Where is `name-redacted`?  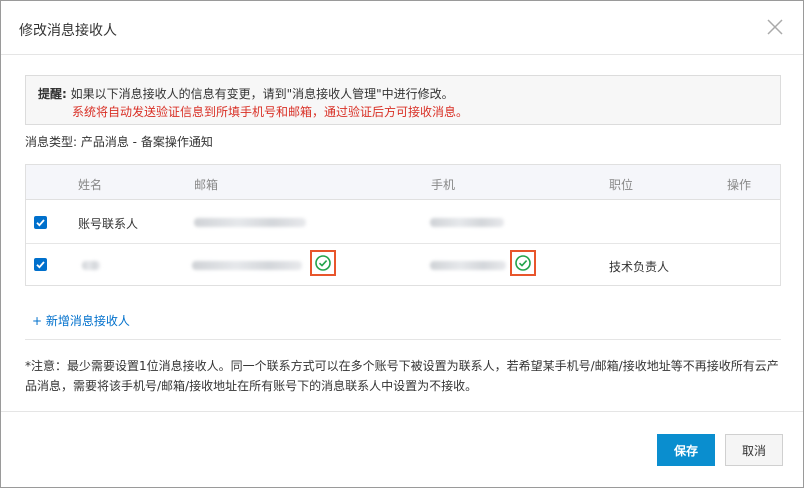 name-redacted is located at coordinates (91, 265).